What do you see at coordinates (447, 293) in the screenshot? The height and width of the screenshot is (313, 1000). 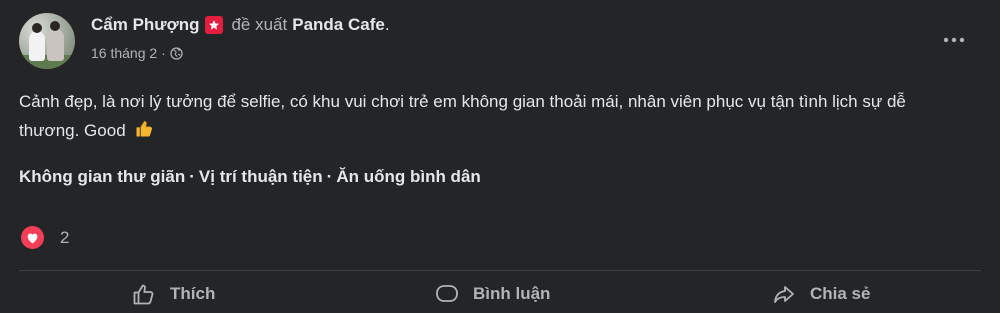 I see `comment-icon` at bounding box center [447, 293].